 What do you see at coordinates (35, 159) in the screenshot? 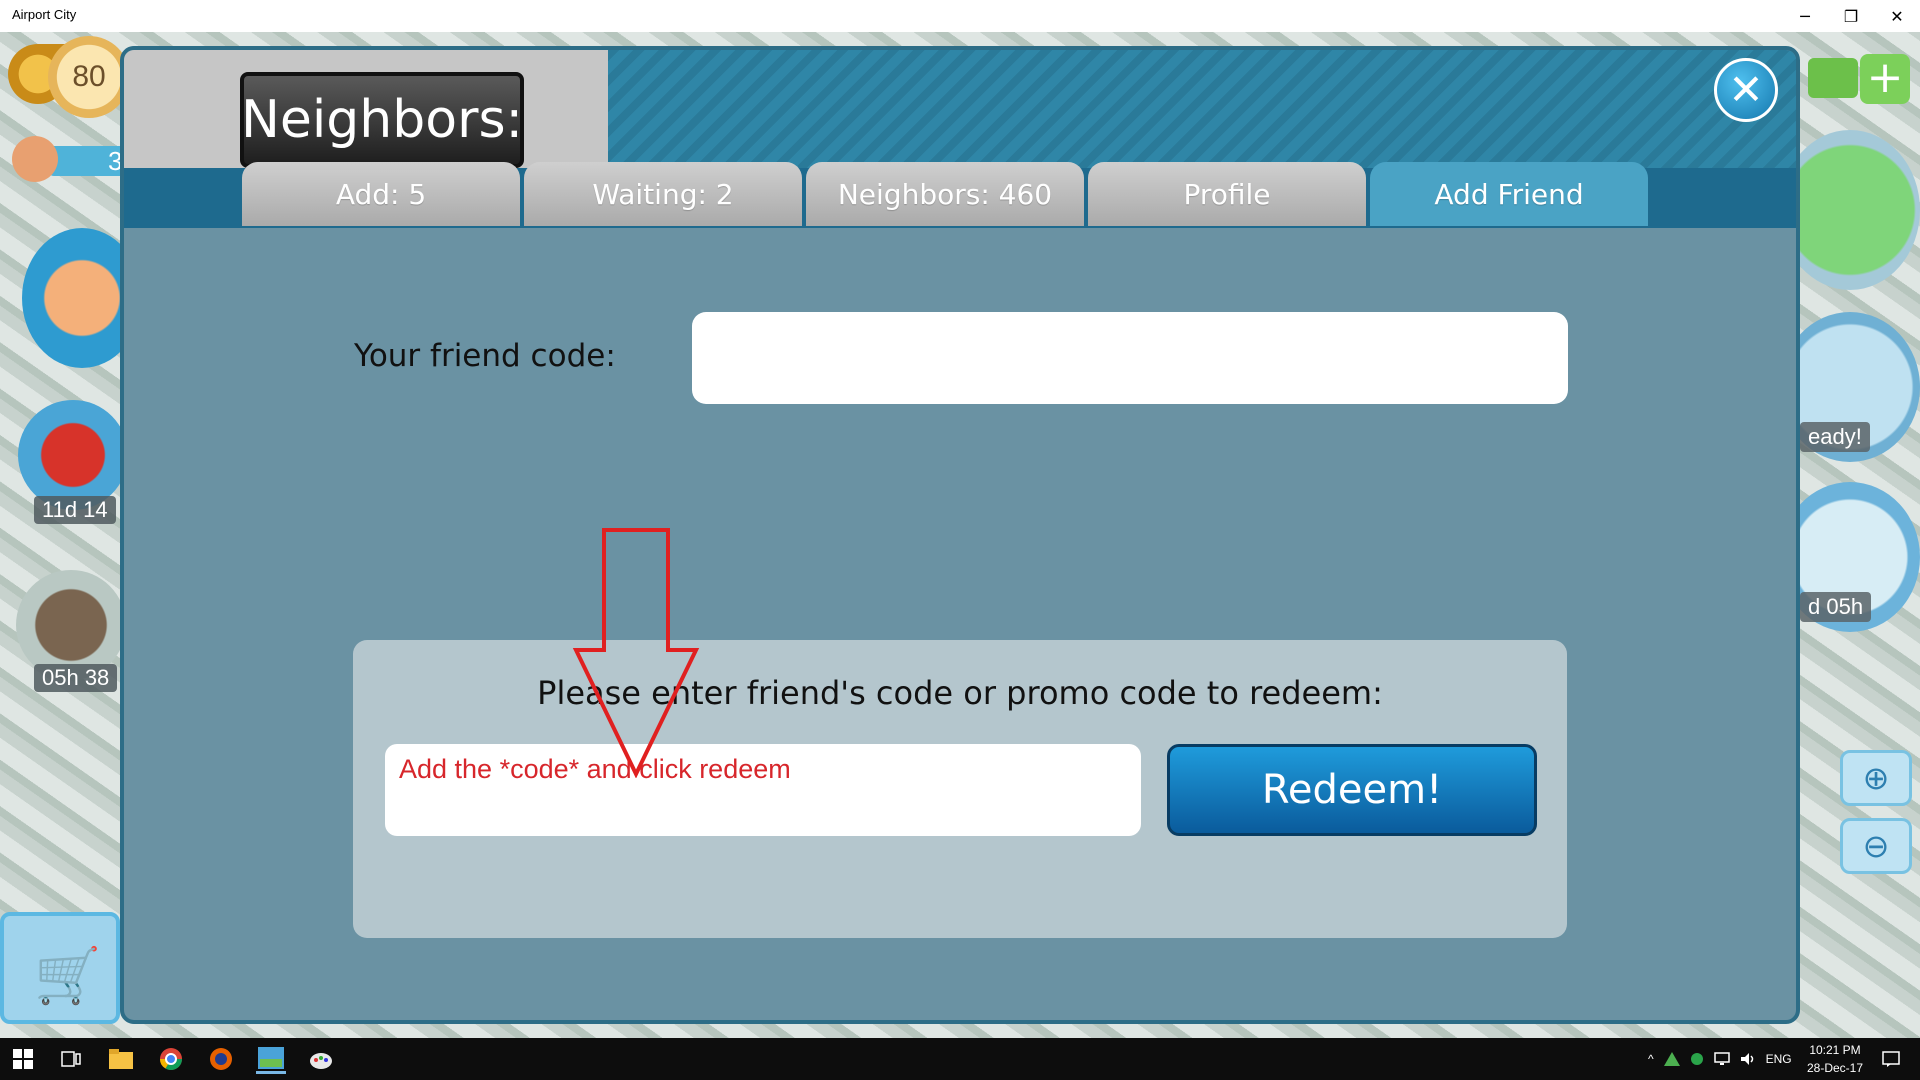
I see `people-icon` at bounding box center [35, 159].